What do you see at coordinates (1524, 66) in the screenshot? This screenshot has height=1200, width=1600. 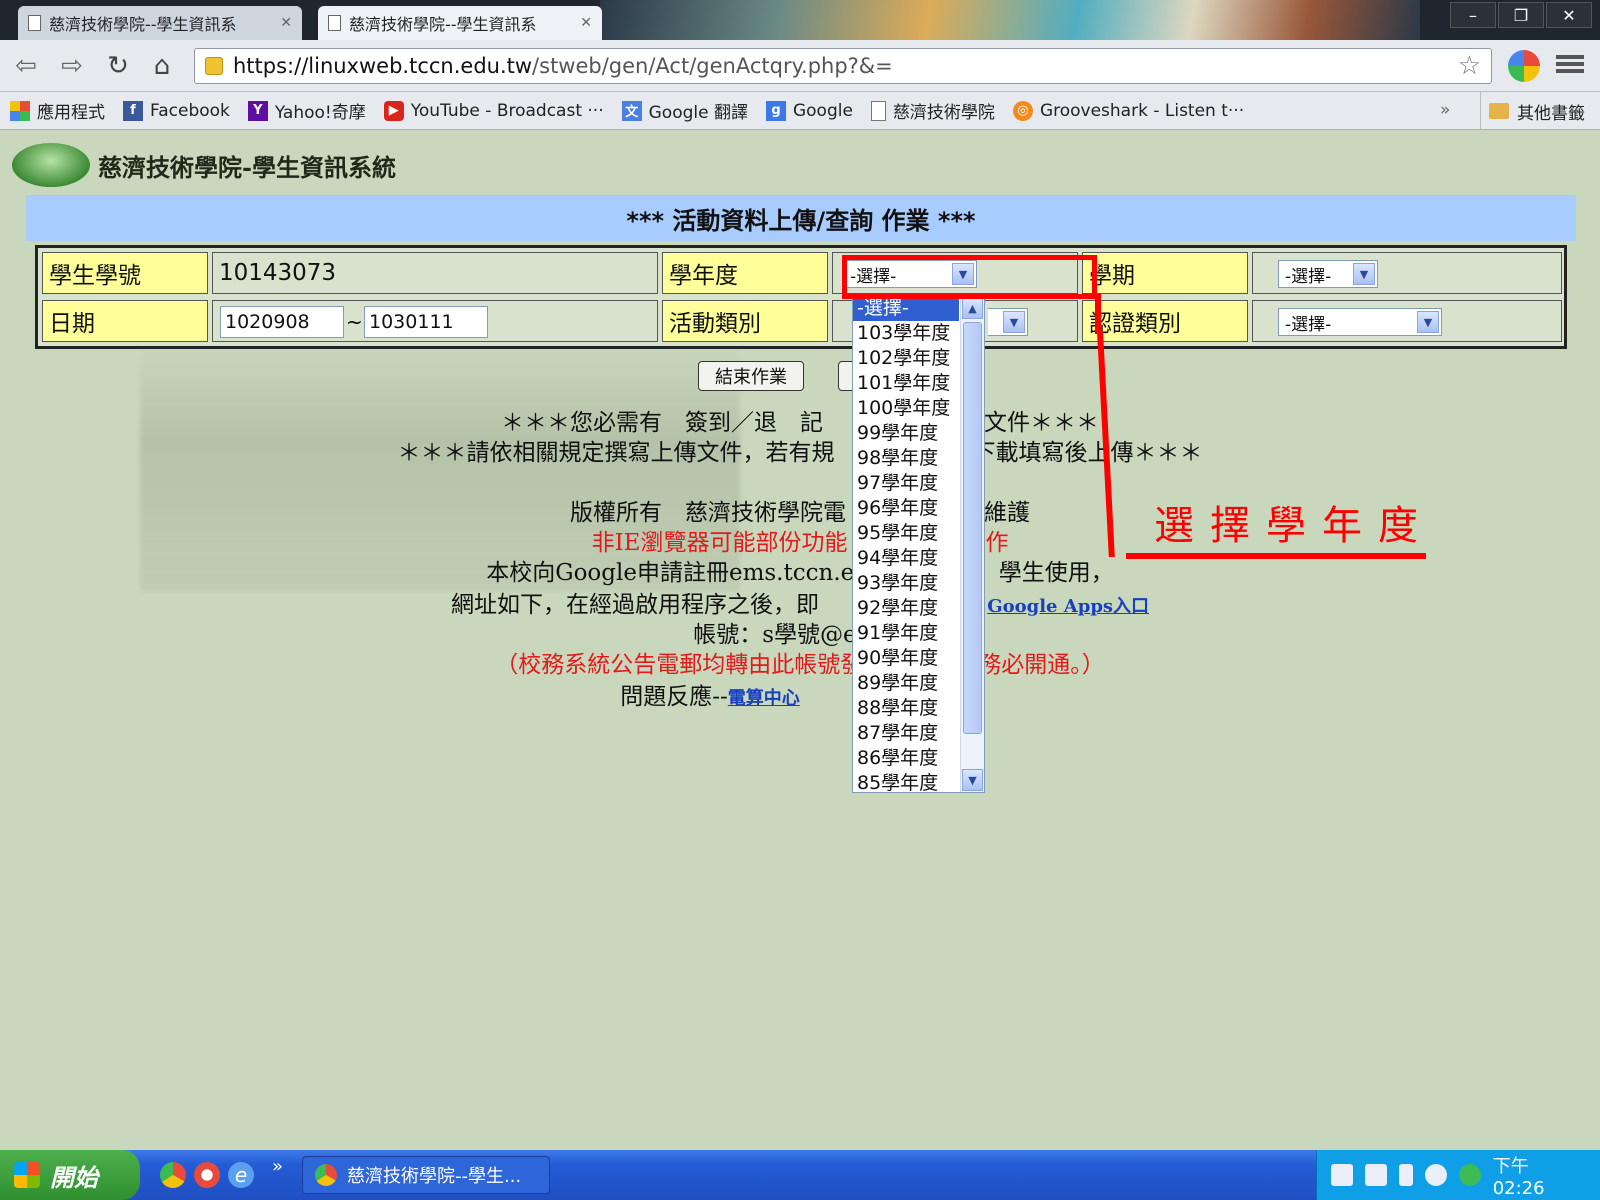 I see `extension-icon` at bounding box center [1524, 66].